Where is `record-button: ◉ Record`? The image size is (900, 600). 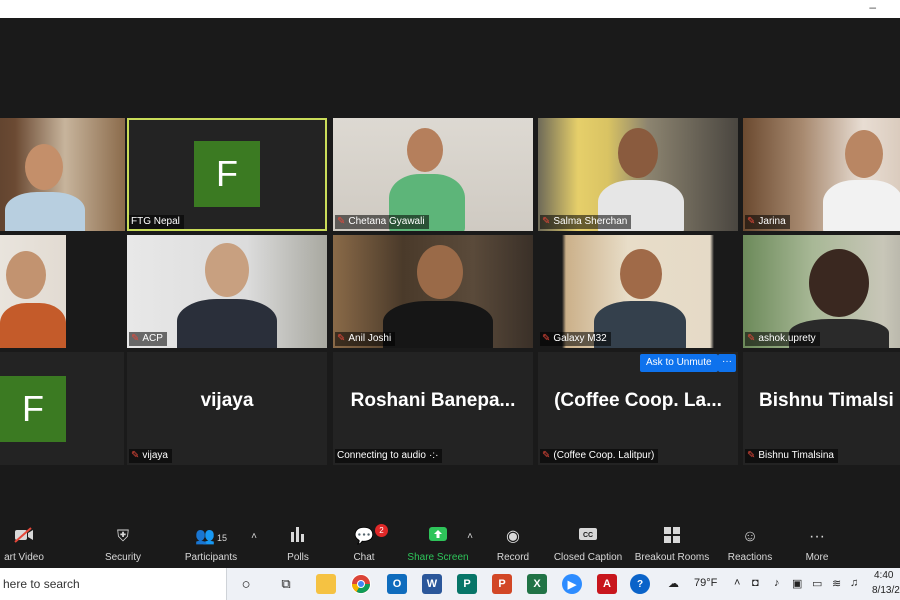 record-button: ◉ Record is located at coordinates (513, 544).